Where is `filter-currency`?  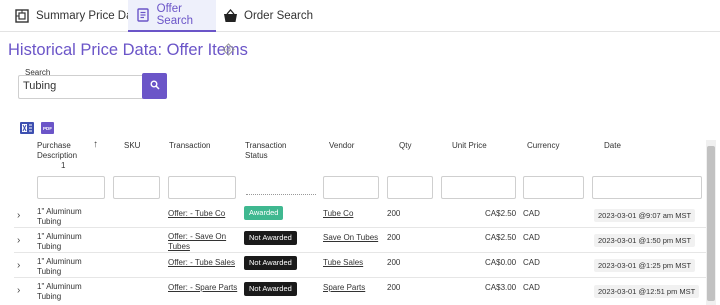
filter-currency is located at coordinates (553, 187).